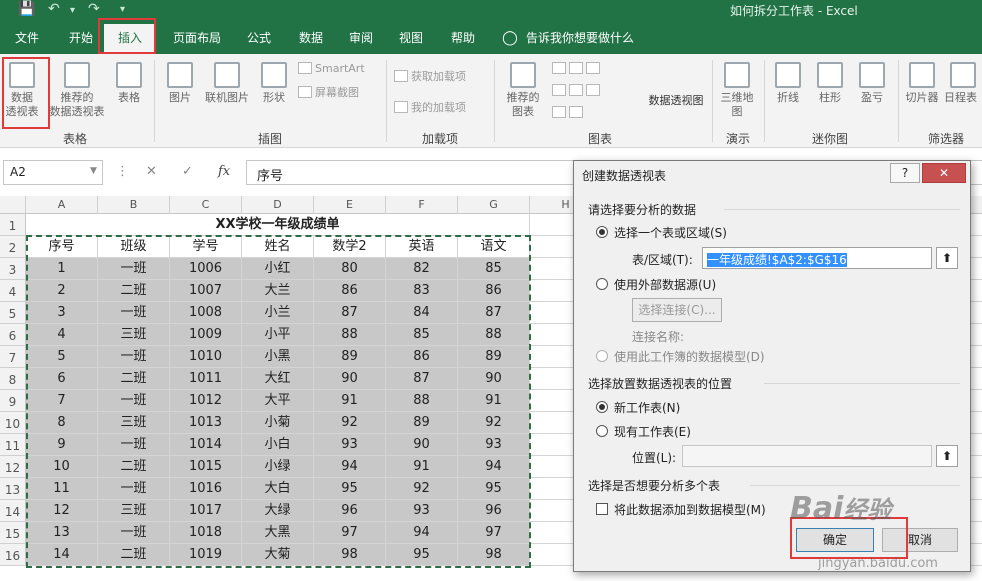  What do you see at coordinates (151, 171) in the screenshot?
I see `cancel-icon: ✕` at bounding box center [151, 171].